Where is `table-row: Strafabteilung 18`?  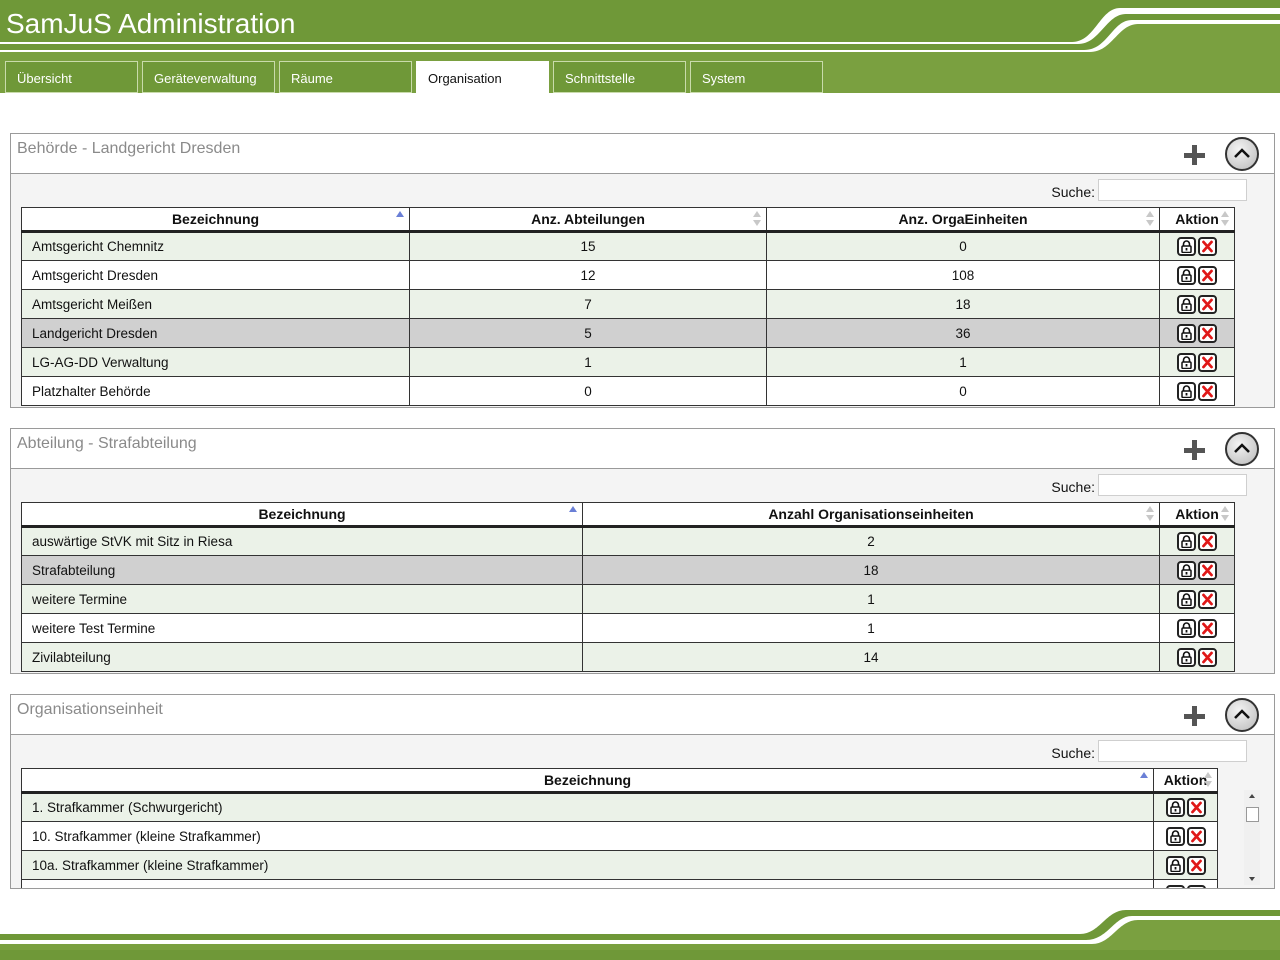
table-row: Strafabteilung 18 is located at coordinates (628, 570).